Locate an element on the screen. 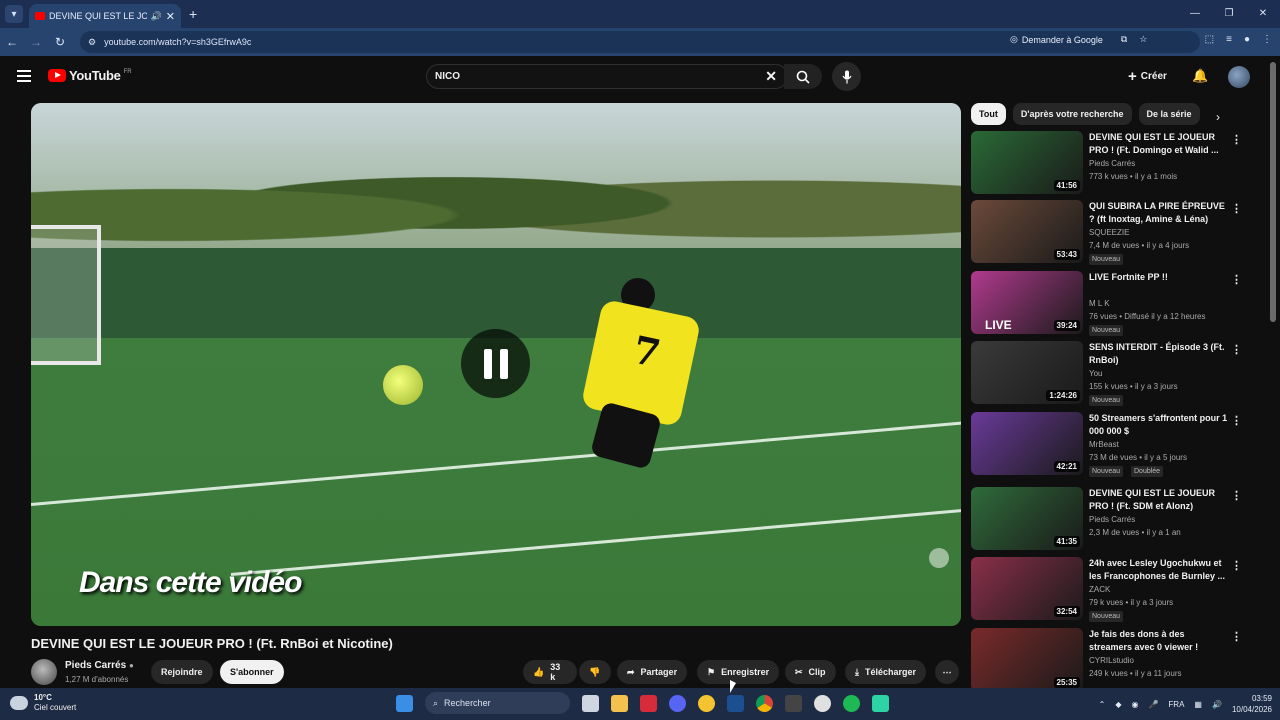 Image resolution: width=1280 pixels, height=720 pixels. chip-search-based: D'après votre recherche is located at coordinates (1072, 114).